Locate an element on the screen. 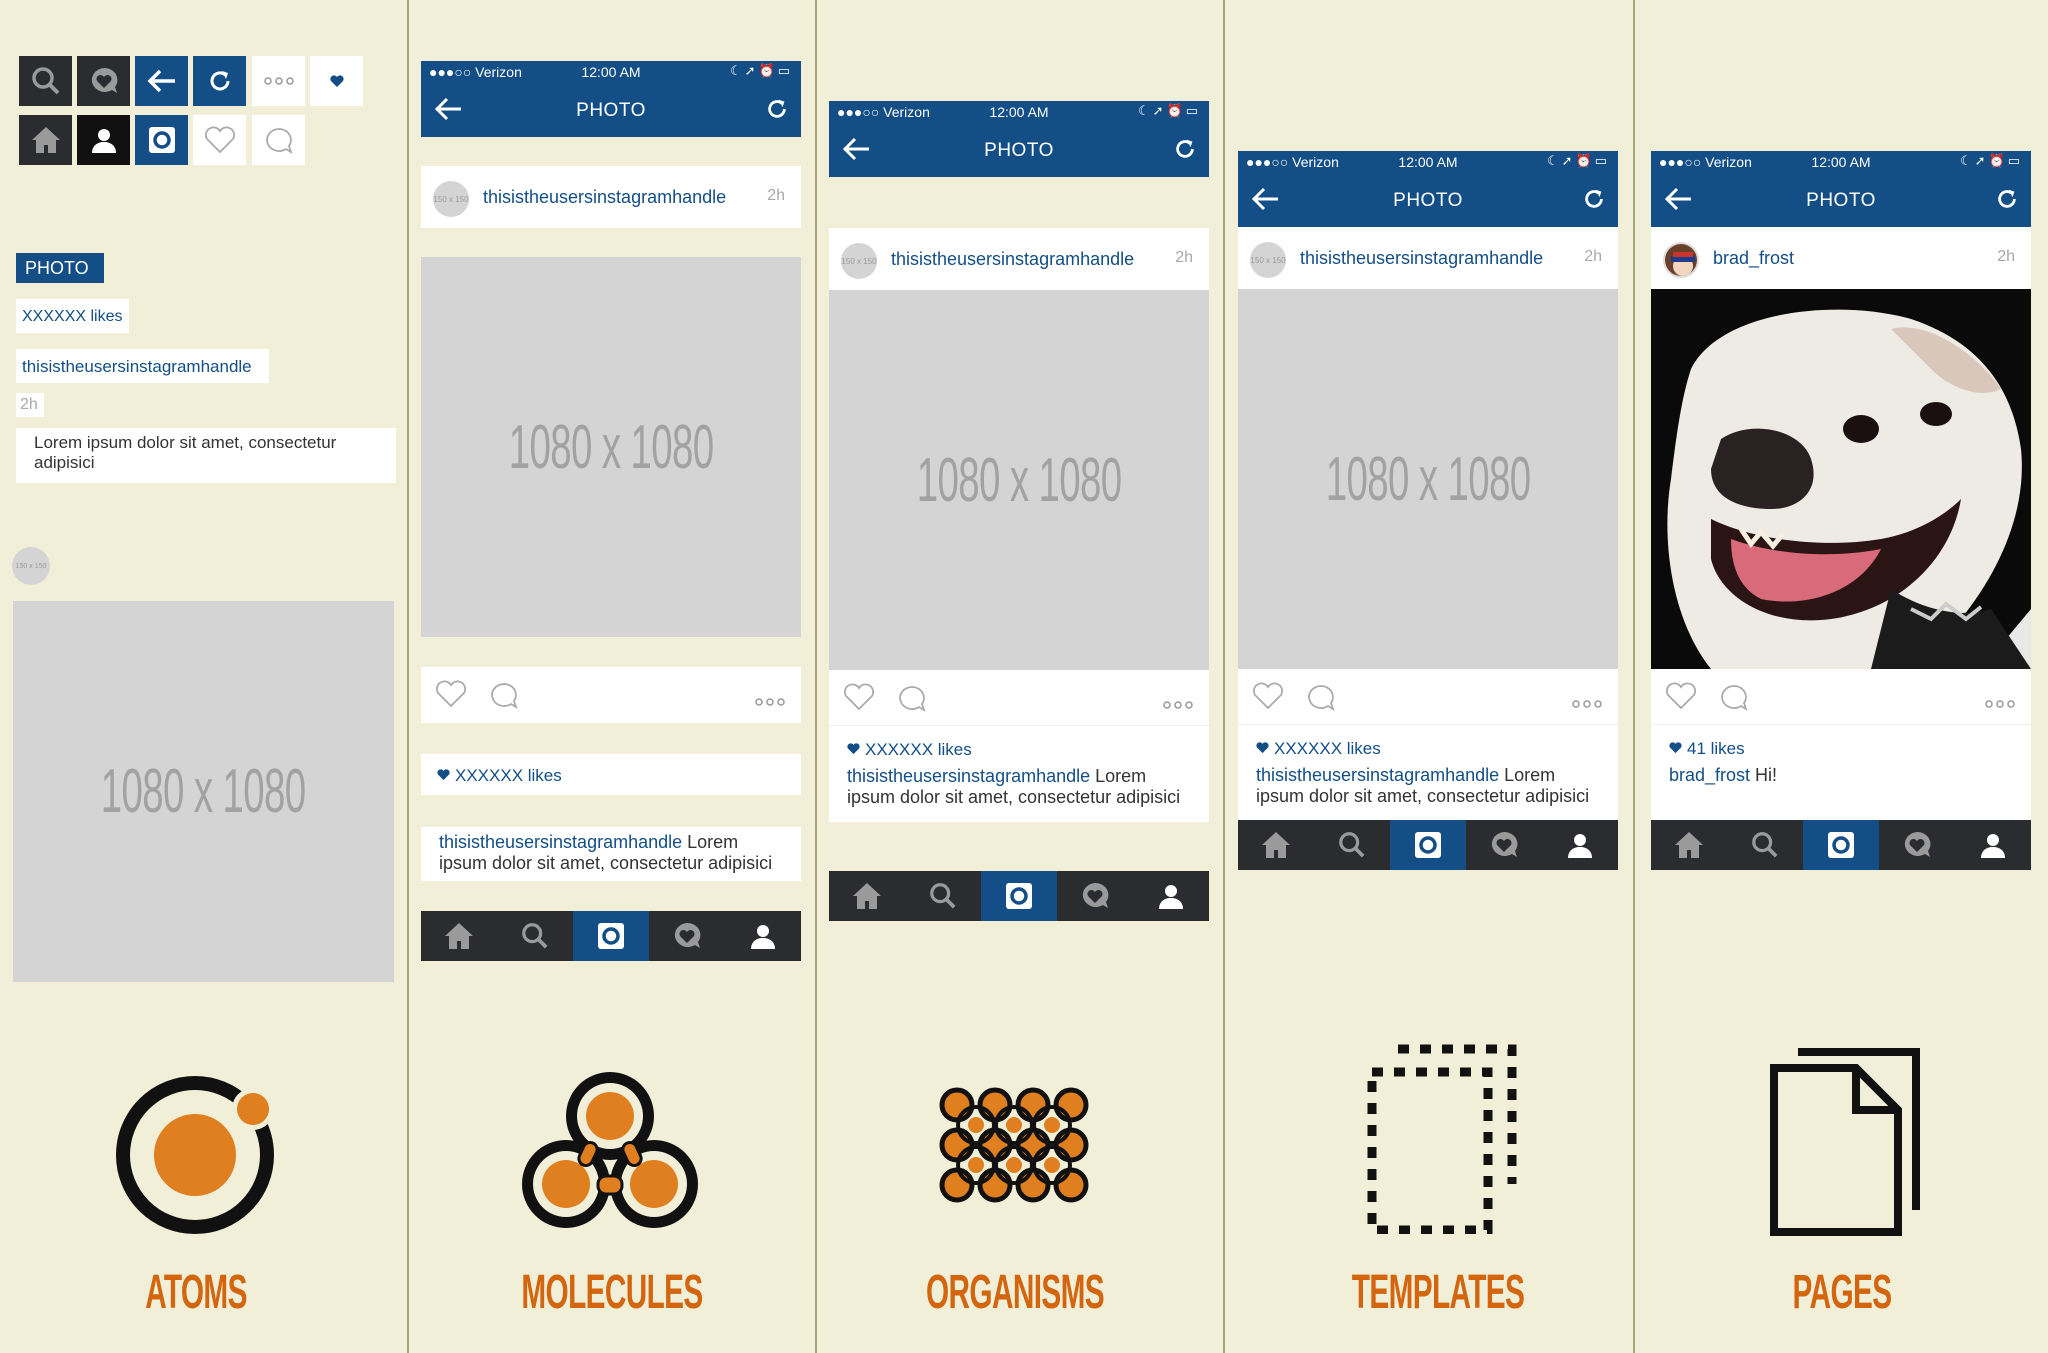  caption-text: Hi! is located at coordinates (1764, 775).